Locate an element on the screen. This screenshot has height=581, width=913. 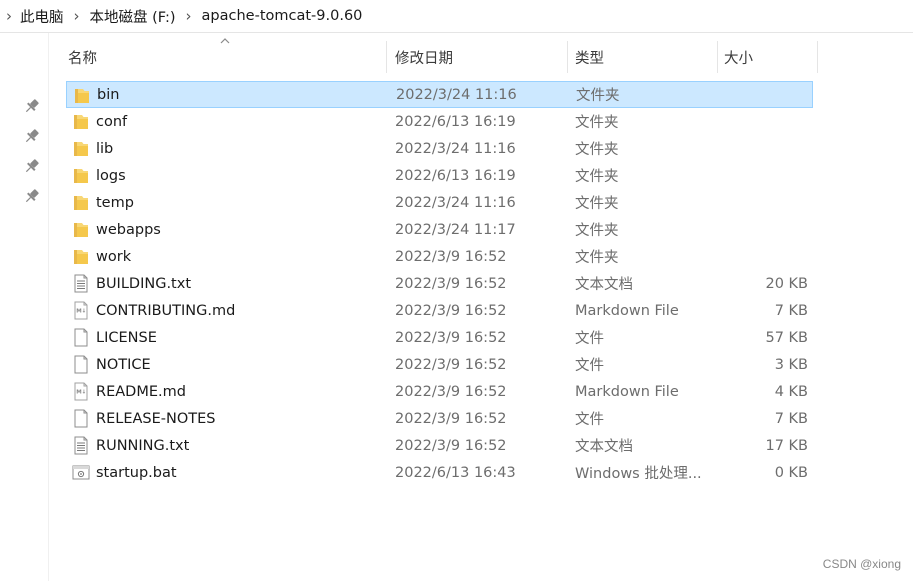
breadcrumb-drive-f: 本地磁盘 (F:) is located at coordinates (133, 16).